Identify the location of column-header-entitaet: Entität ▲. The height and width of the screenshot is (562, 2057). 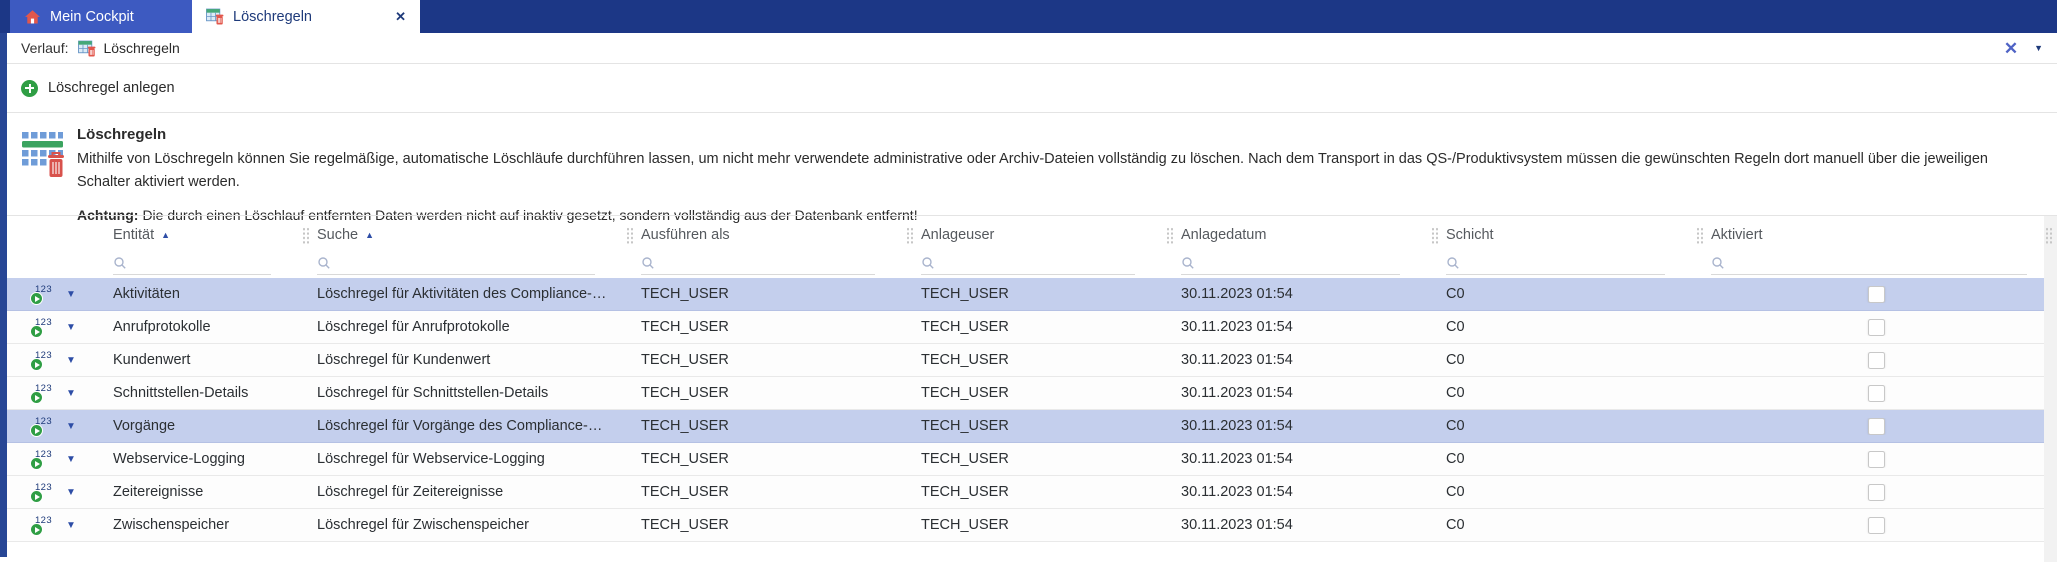
(199, 247).